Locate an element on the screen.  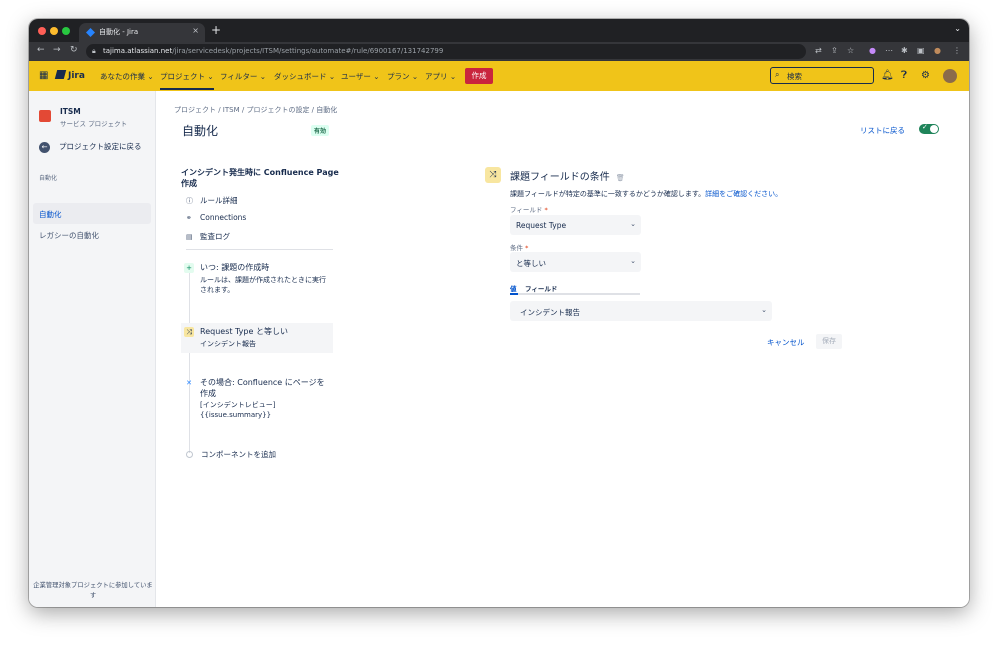
project-icon is located at coordinates (45, 116).